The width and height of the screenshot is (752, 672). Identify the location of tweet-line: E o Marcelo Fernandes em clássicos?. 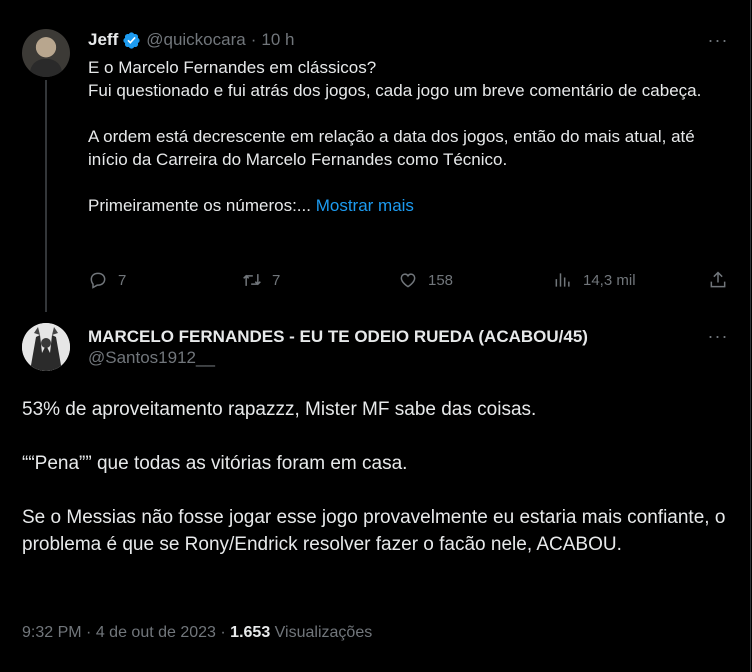
(232, 67).